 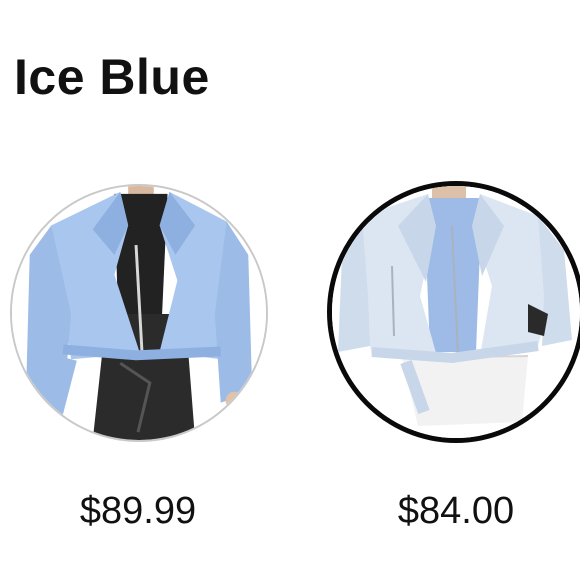 What do you see at coordinates (456, 511) in the screenshot?
I see `price-option-2: $84.00` at bounding box center [456, 511].